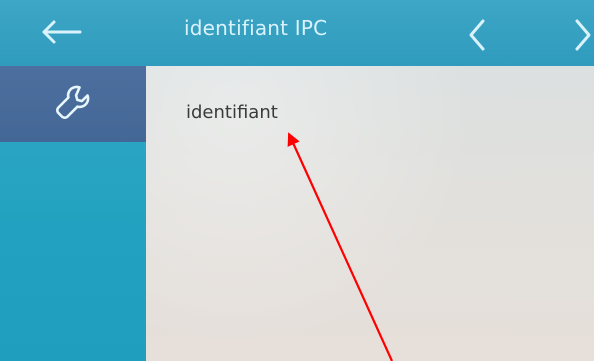  I want to click on identifiant-label: identifiant, so click(232, 112).